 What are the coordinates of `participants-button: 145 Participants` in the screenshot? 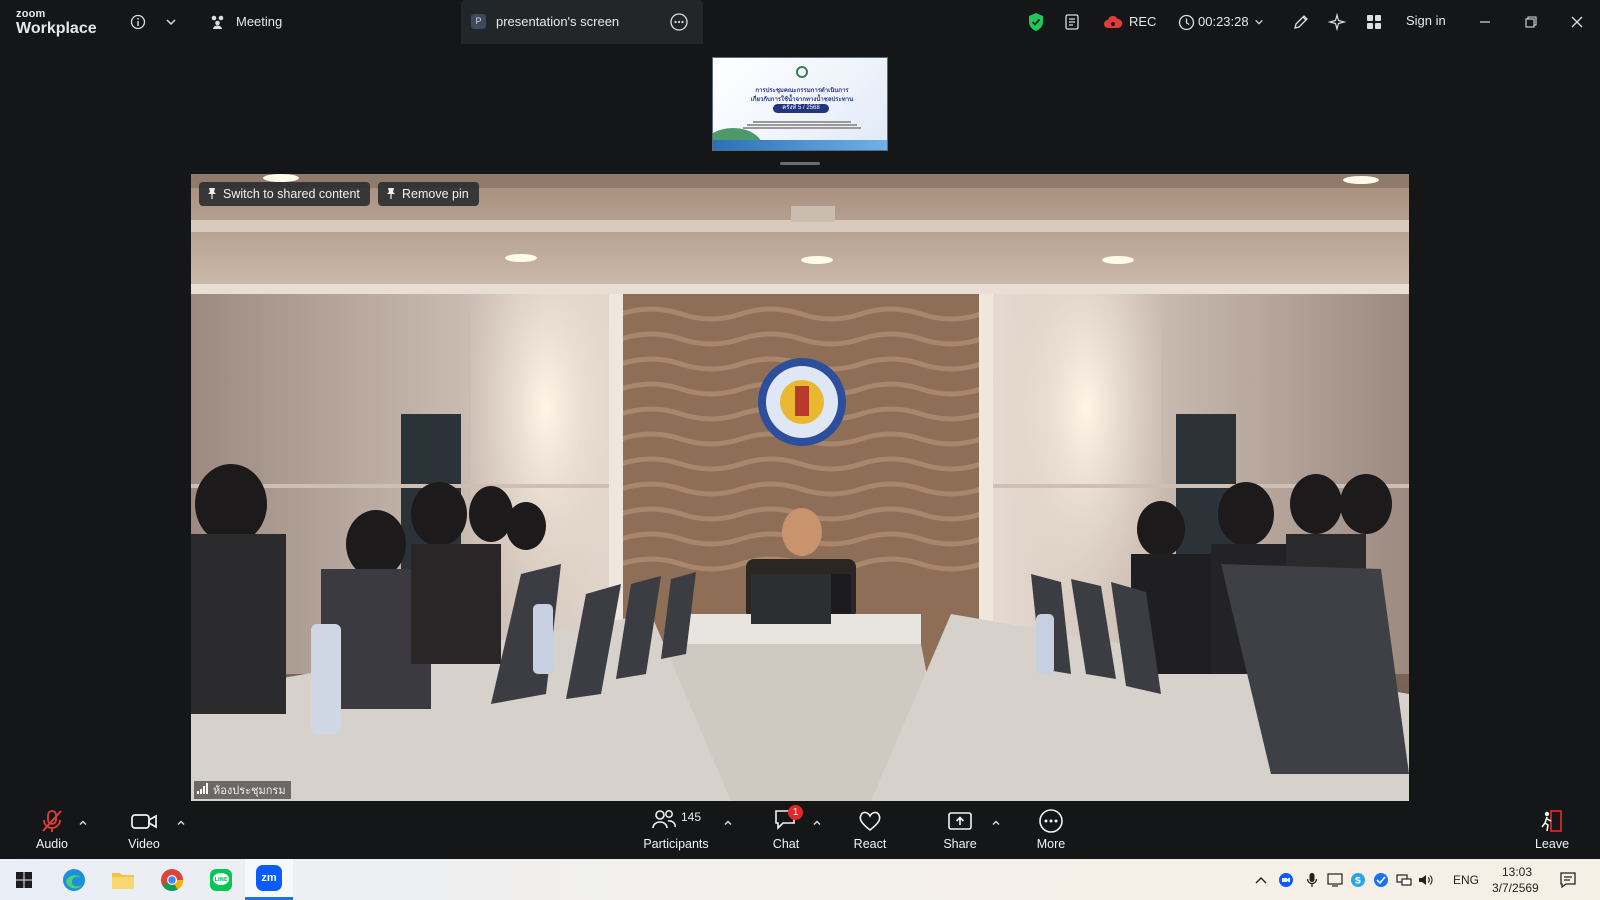 It's located at (676, 829).